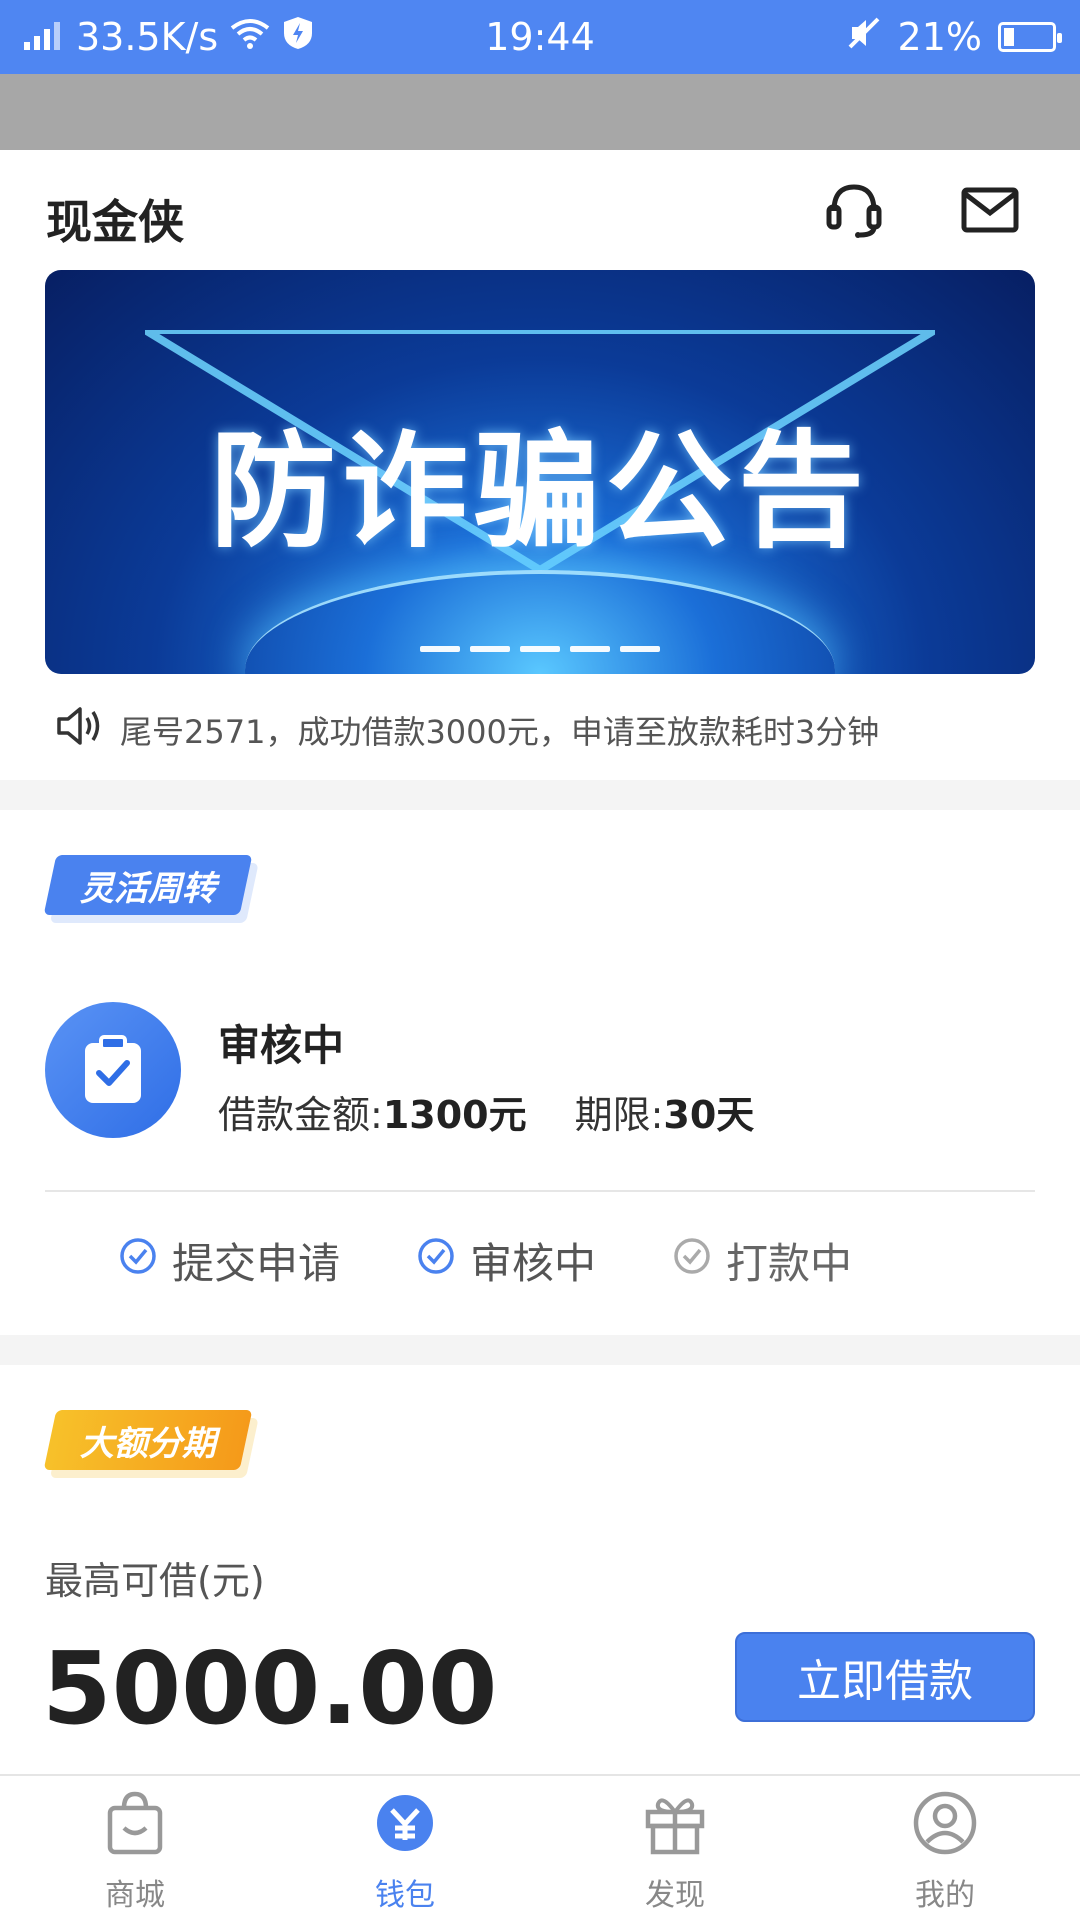  I want to click on nav-item-wallet: 钱包, so click(405, 1848).